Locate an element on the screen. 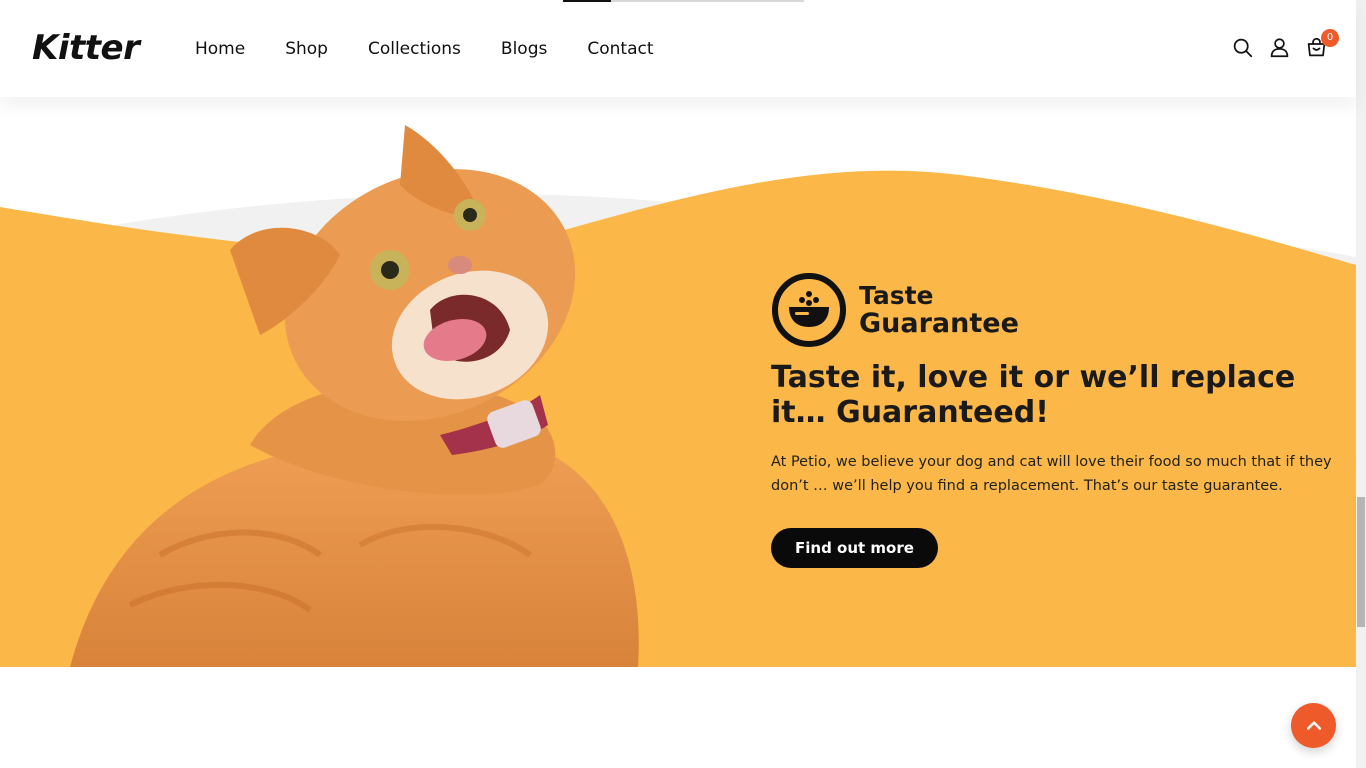  badge-line-2: Guarantee is located at coordinates (939, 323).